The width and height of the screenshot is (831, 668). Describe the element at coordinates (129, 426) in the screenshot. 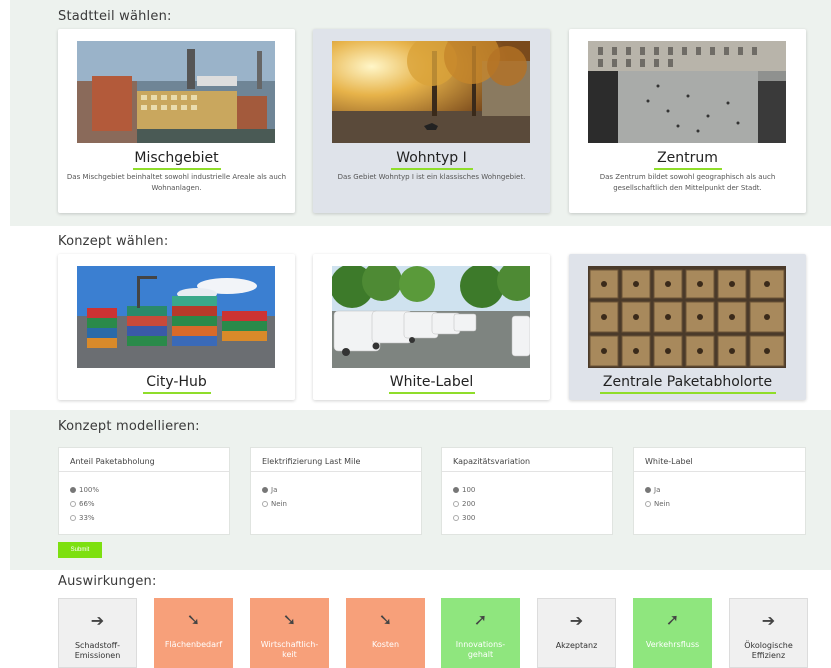

I see `modell-title: Konzept modellieren:` at that location.